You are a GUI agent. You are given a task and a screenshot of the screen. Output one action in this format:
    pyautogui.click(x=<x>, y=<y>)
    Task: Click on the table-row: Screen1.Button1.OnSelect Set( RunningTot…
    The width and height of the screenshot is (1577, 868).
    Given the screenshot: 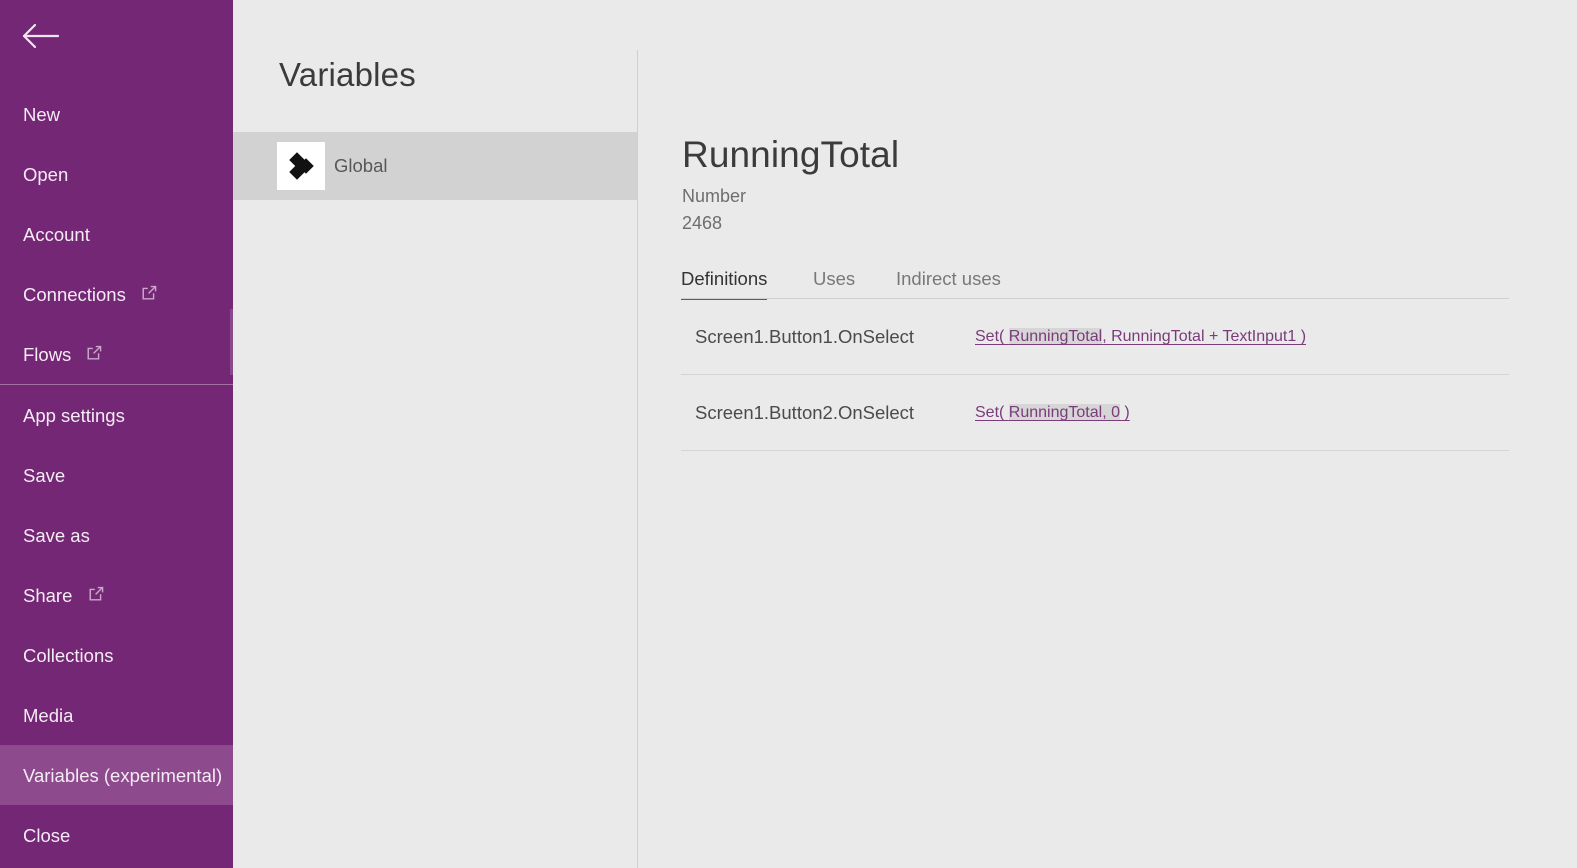 What is the action you would take?
    pyautogui.click(x=1095, y=337)
    